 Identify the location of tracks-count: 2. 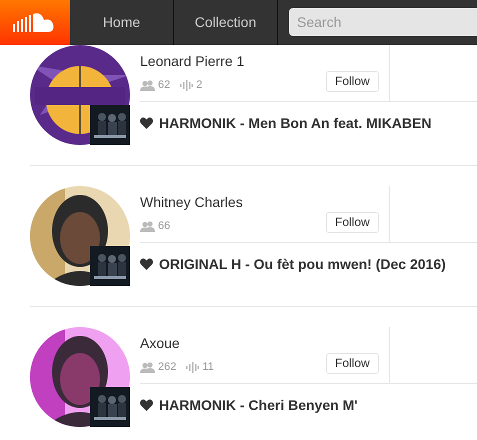
(199, 85).